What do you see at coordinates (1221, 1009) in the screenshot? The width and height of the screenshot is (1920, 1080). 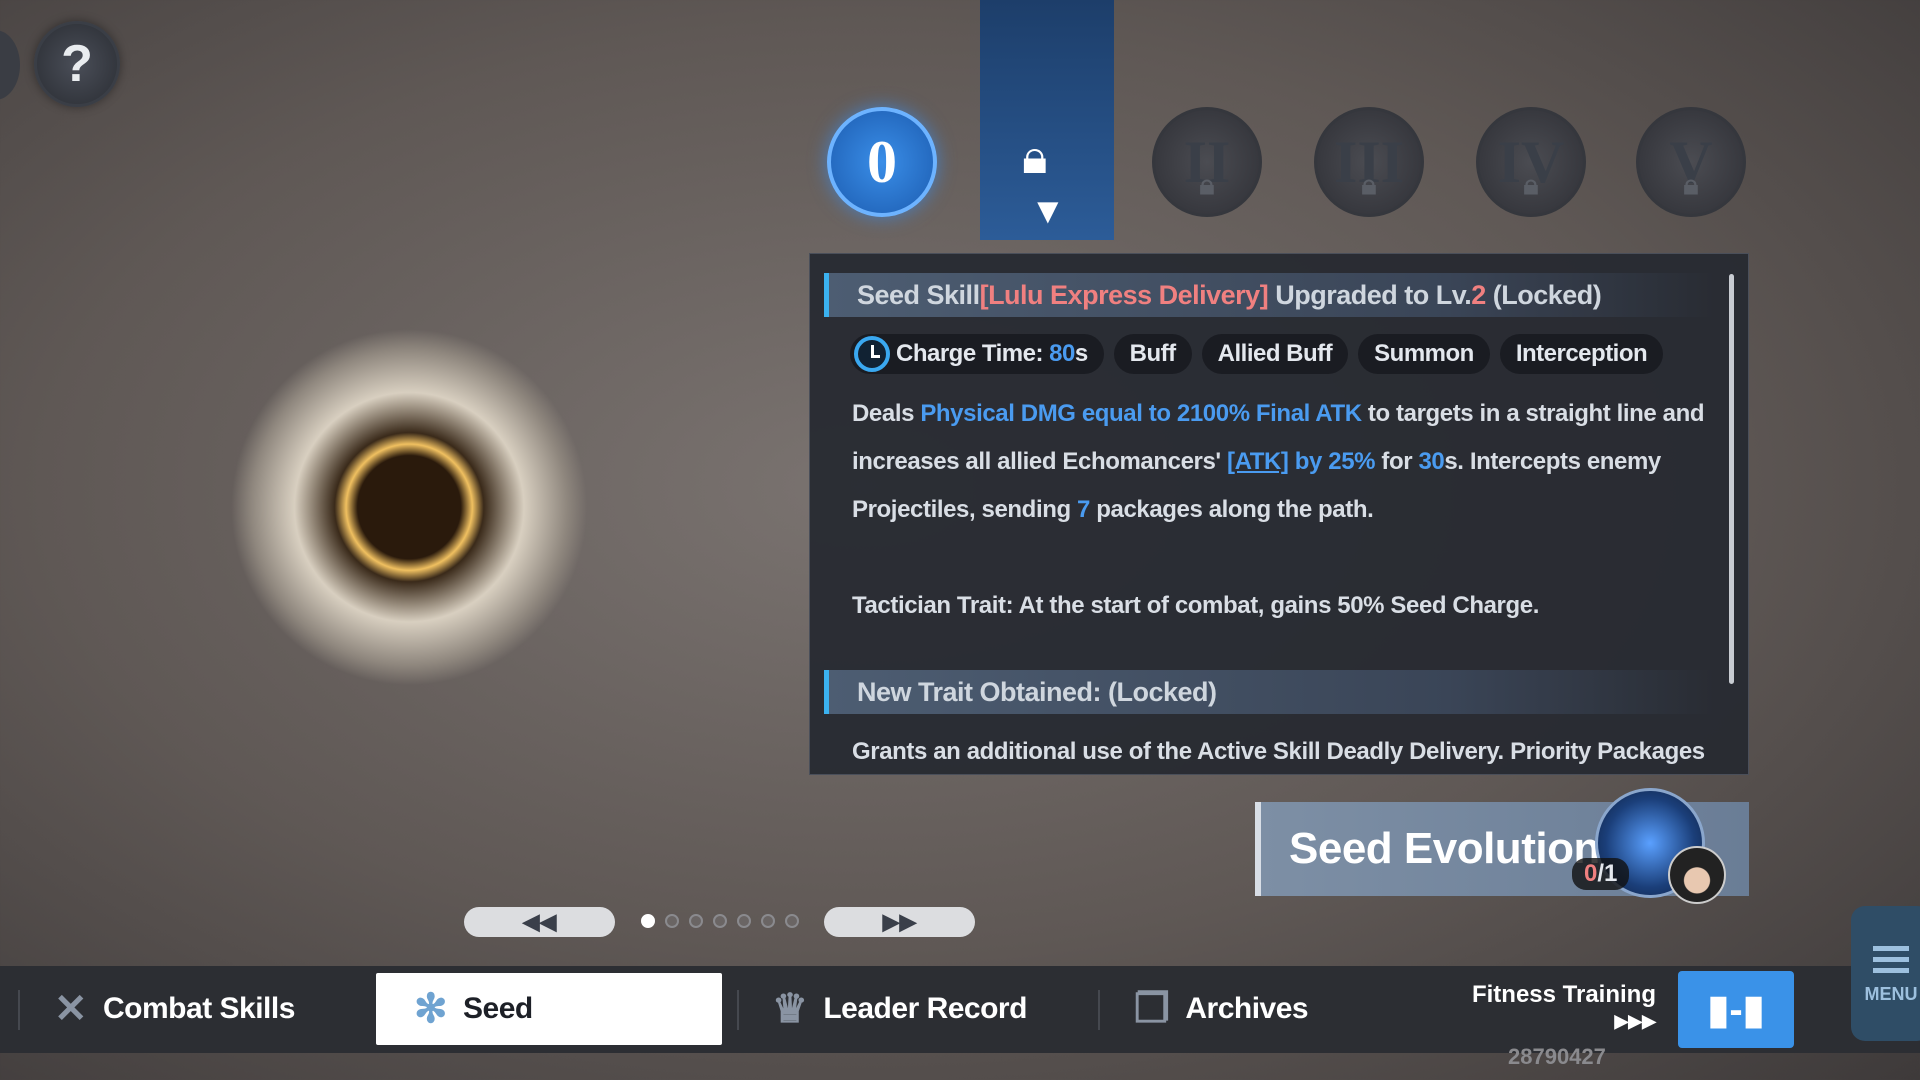 I see `tab-archives: ❐ Archives` at bounding box center [1221, 1009].